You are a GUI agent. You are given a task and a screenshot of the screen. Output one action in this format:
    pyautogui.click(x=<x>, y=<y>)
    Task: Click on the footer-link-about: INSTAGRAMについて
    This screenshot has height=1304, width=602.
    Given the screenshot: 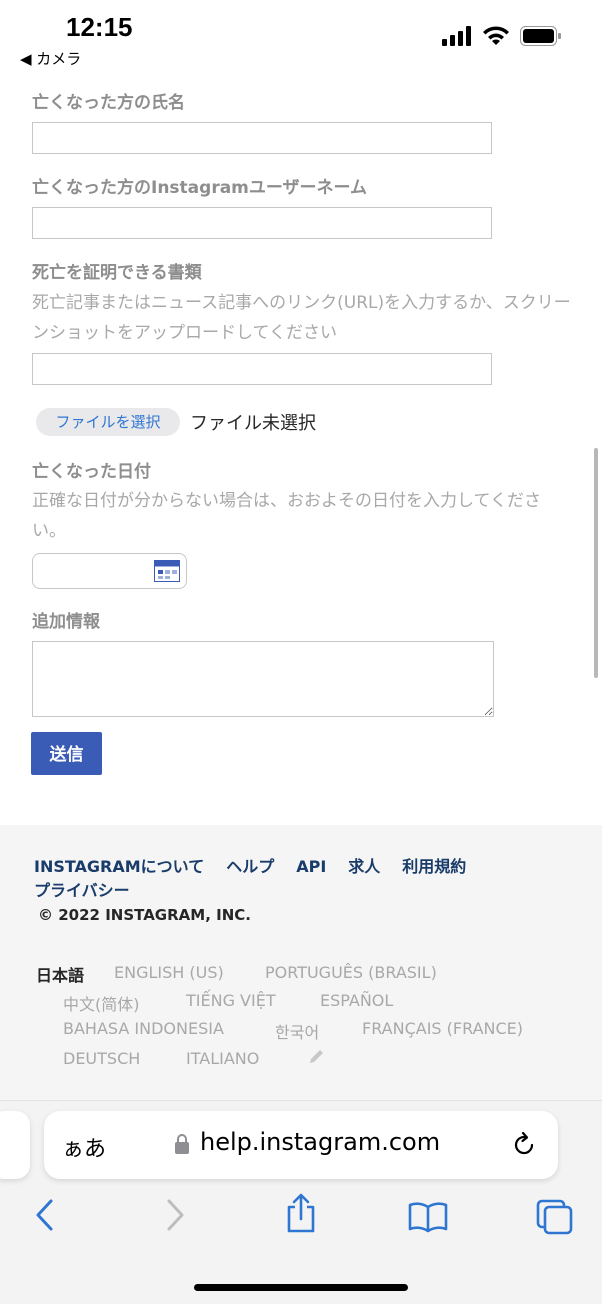 What is the action you would take?
    pyautogui.click(x=119, y=867)
    